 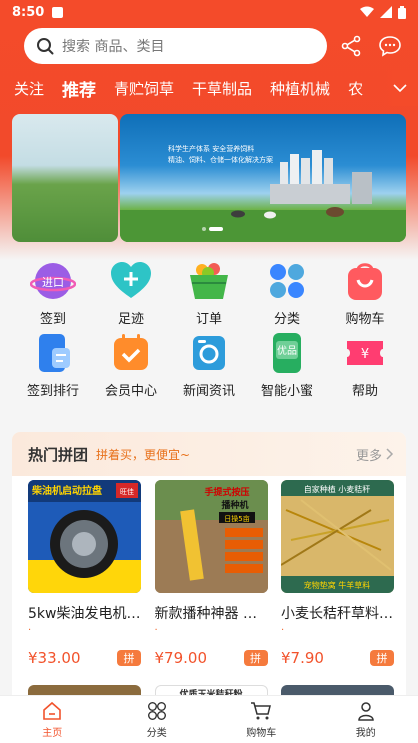 I want to click on menu-cart-label: 购物车, so click(x=365, y=319).